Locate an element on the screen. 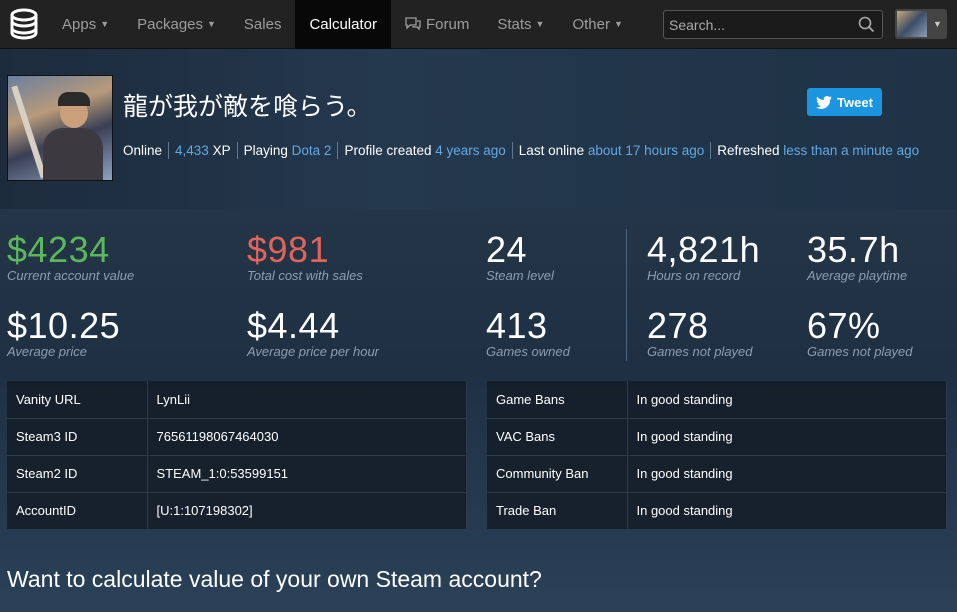 The height and width of the screenshot is (612, 957). steam-level-value: 24 is located at coordinates (507, 249).